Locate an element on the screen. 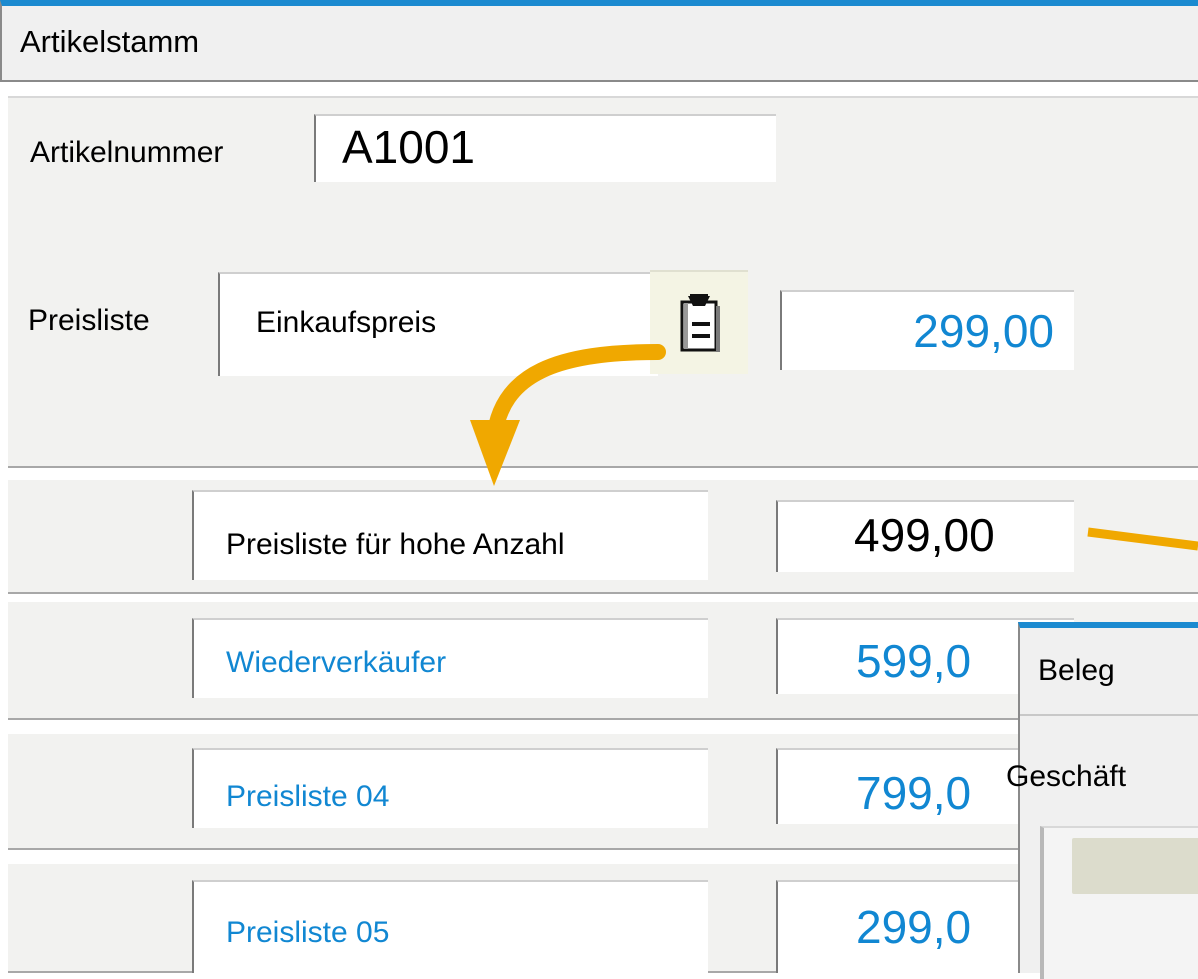 This screenshot has height=979, width=1198. price-field: 499,00 is located at coordinates (925, 536).